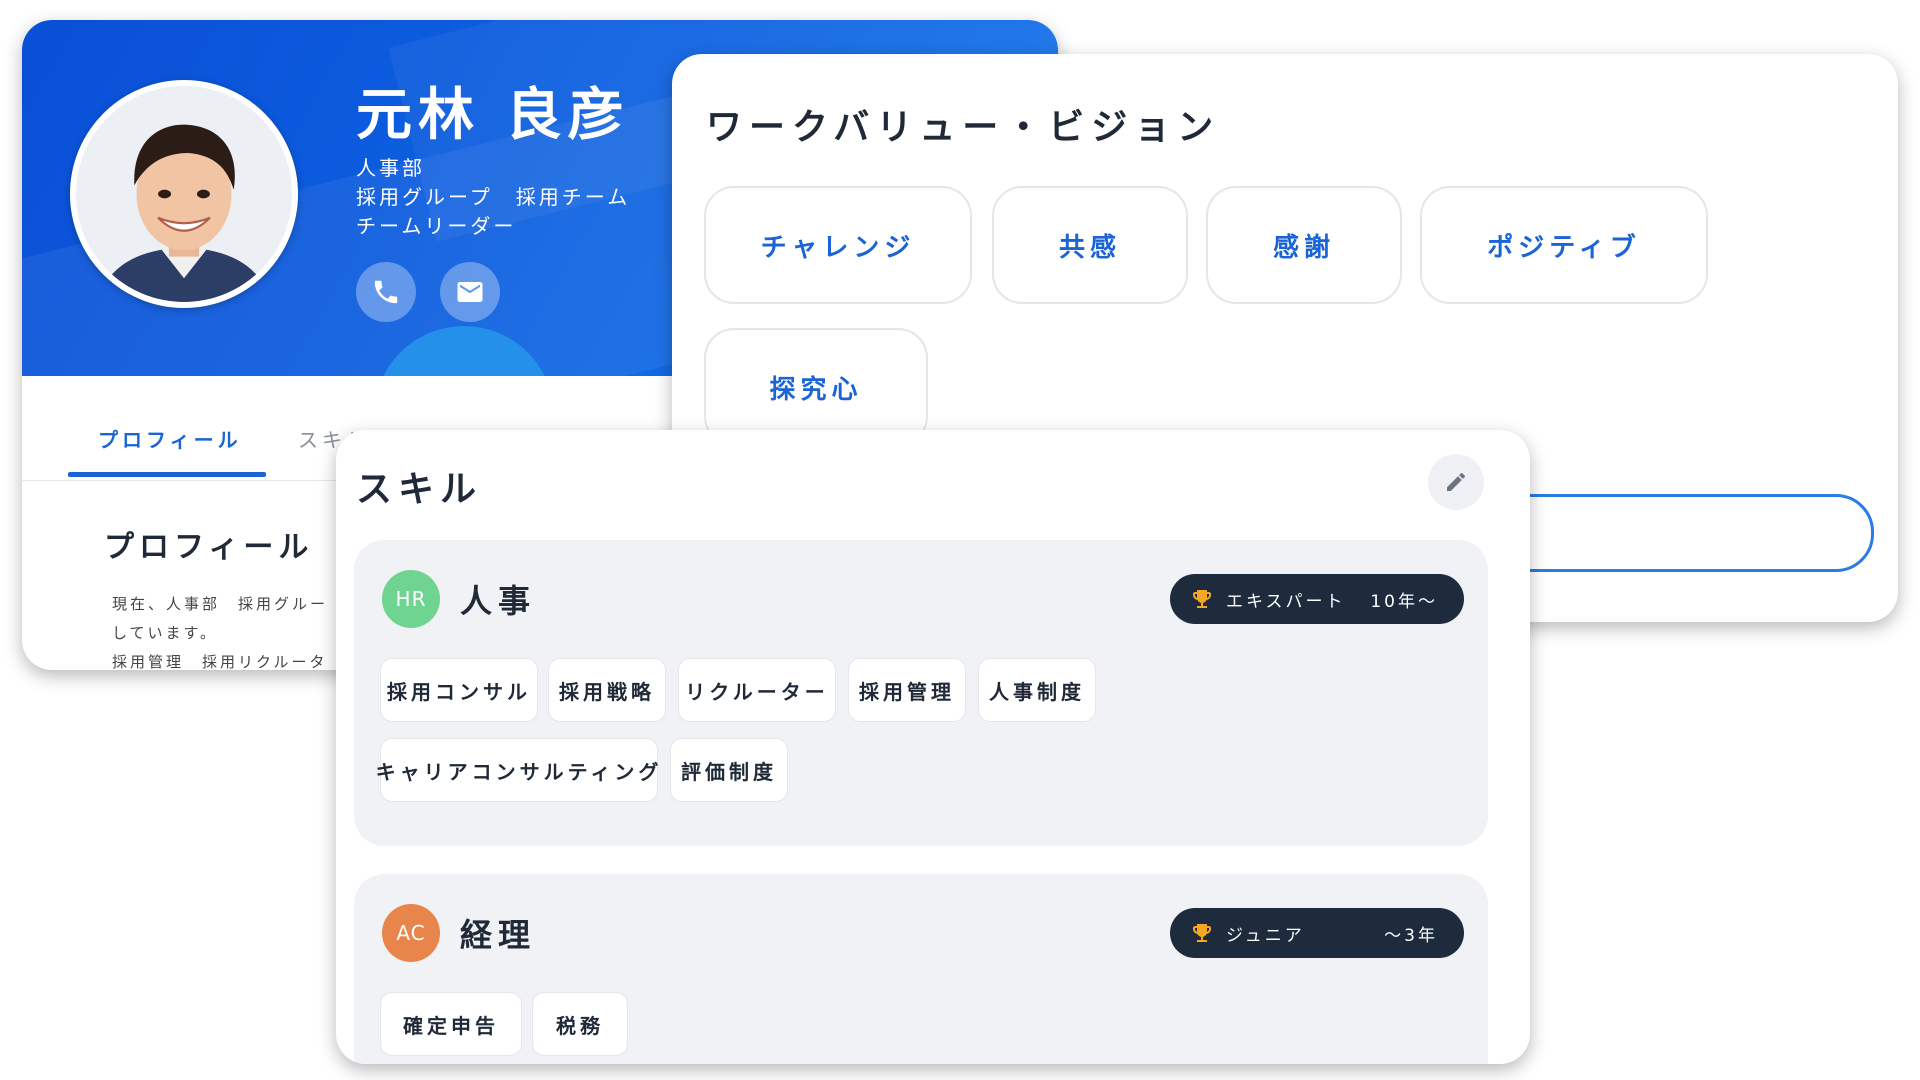 The height and width of the screenshot is (1080, 1920). I want to click on avatar-photo, so click(184, 194).